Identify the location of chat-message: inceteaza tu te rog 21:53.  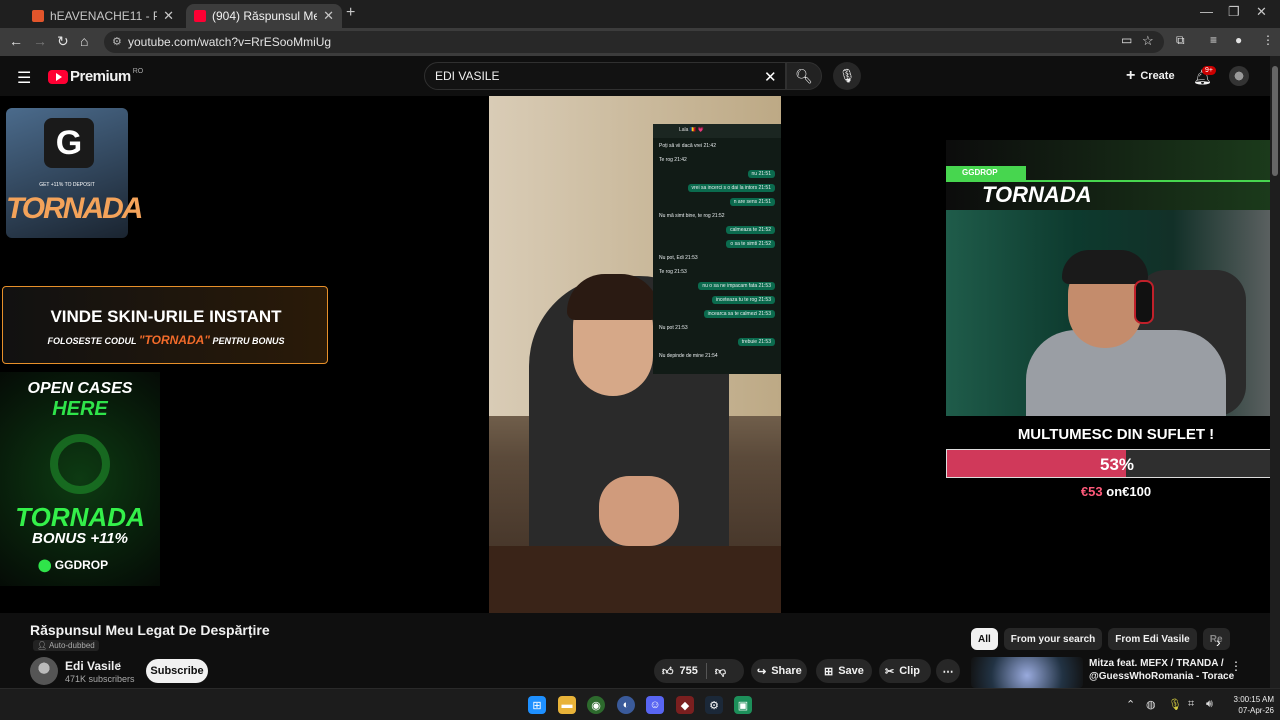
(743, 300).